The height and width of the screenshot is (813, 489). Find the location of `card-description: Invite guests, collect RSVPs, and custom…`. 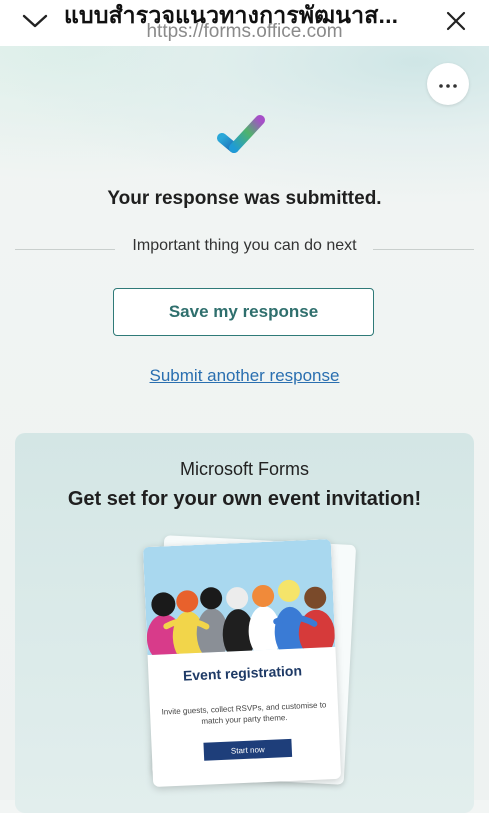

card-description: Invite guests, collect RSVPs, and custom… is located at coordinates (244, 713).